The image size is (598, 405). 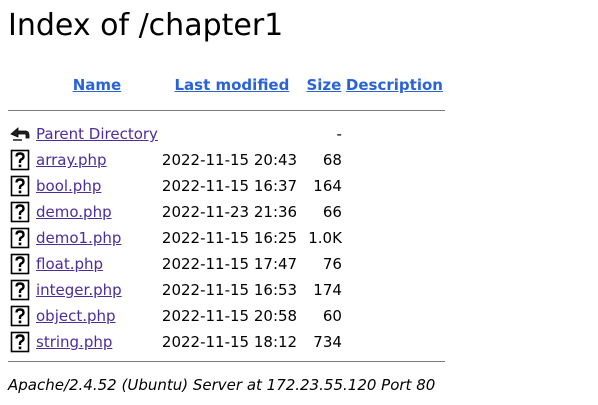 I want to click on sort-by-size-link: Size, so click(x=323, y=85).